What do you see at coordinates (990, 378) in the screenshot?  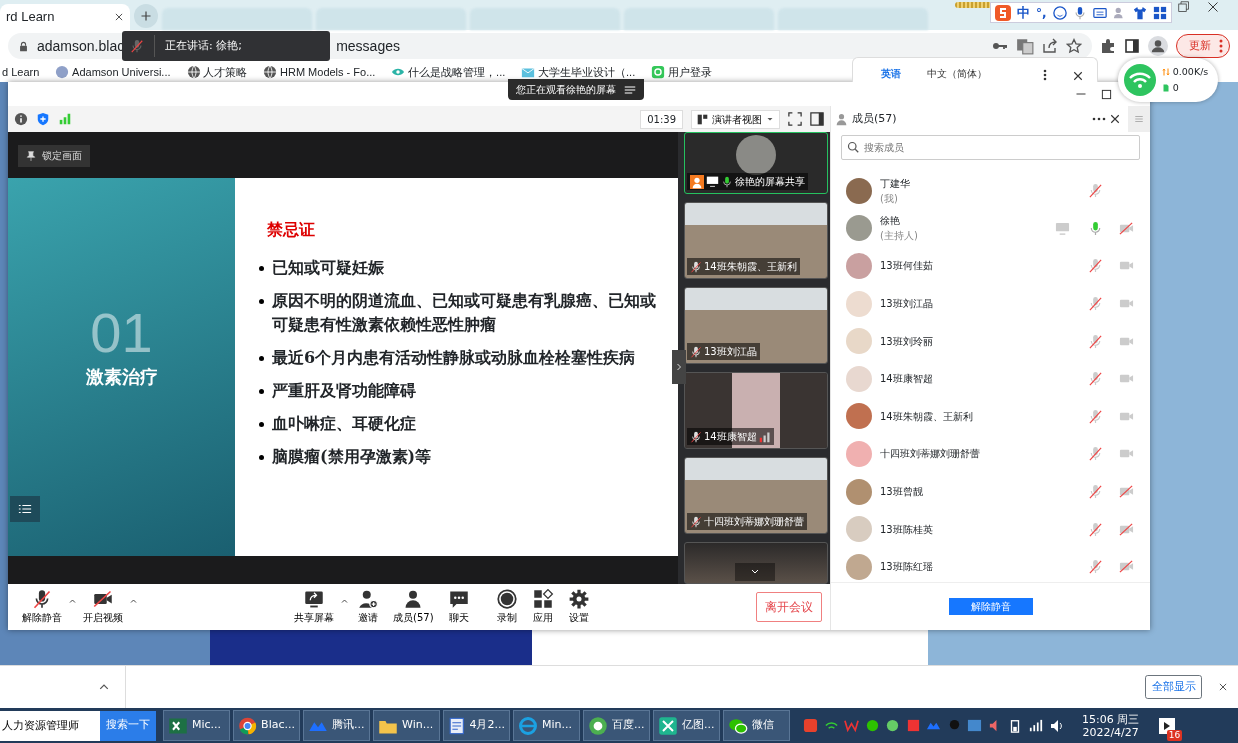 I see `member-row: 14班康智超` at bounding box center [990, 378].